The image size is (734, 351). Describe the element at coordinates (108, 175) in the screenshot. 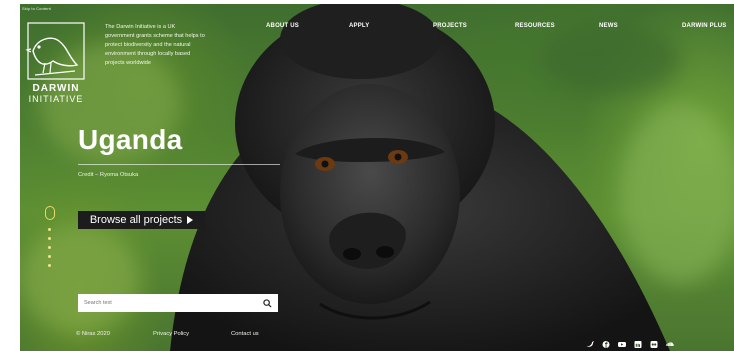

I see `photo-credit: Credit – Ryoma Otsuka` at that location.